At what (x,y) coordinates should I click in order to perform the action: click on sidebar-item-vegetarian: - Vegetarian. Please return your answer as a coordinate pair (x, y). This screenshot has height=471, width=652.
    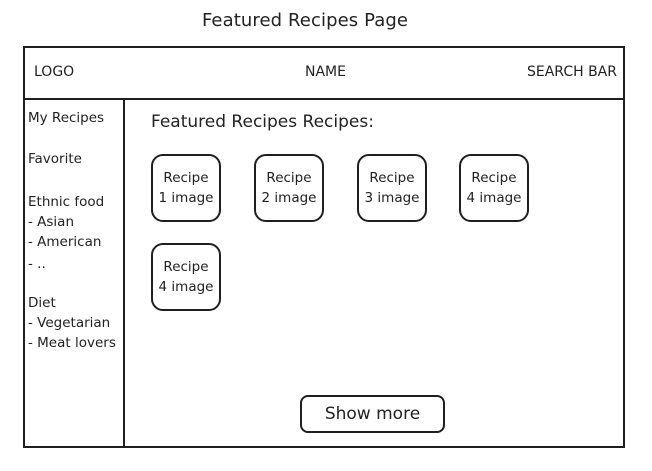
    Looking at the image, I should click on (69, 323).